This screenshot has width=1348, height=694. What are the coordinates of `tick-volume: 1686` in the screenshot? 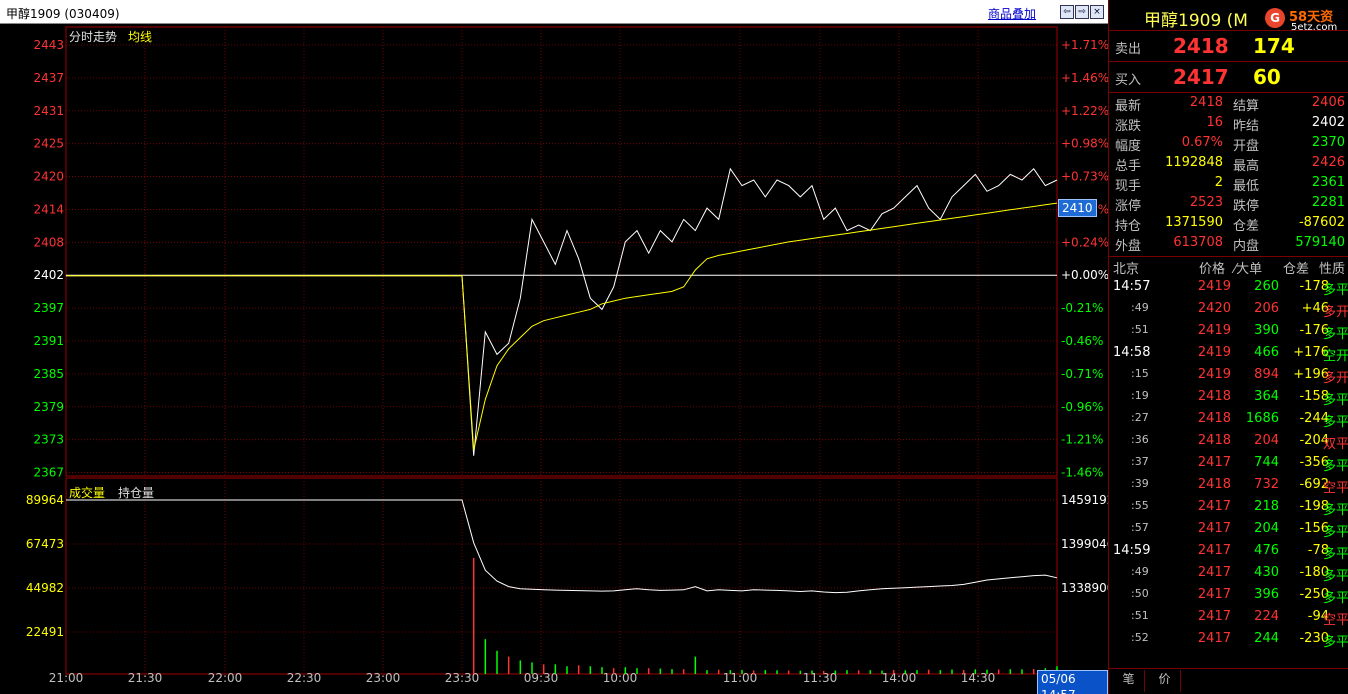 It's located at (1262, 418).